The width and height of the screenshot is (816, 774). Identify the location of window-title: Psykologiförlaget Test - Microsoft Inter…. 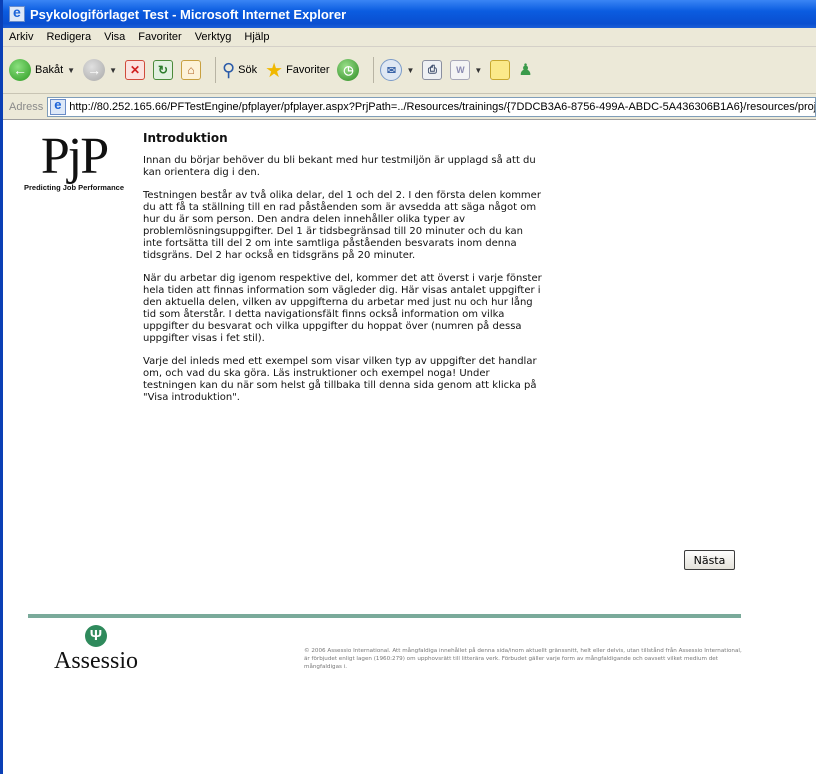
(188, 14).